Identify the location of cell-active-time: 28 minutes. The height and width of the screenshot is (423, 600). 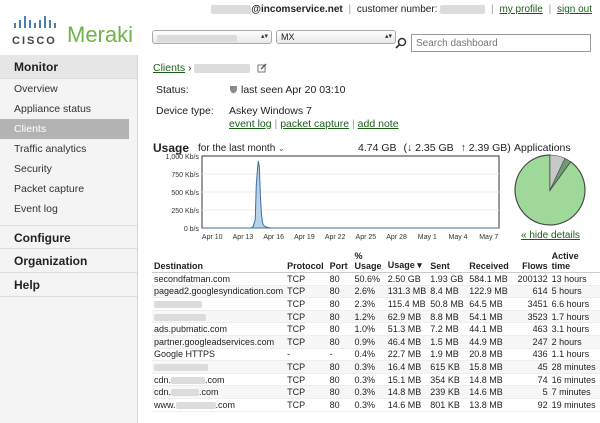
(574, 367).